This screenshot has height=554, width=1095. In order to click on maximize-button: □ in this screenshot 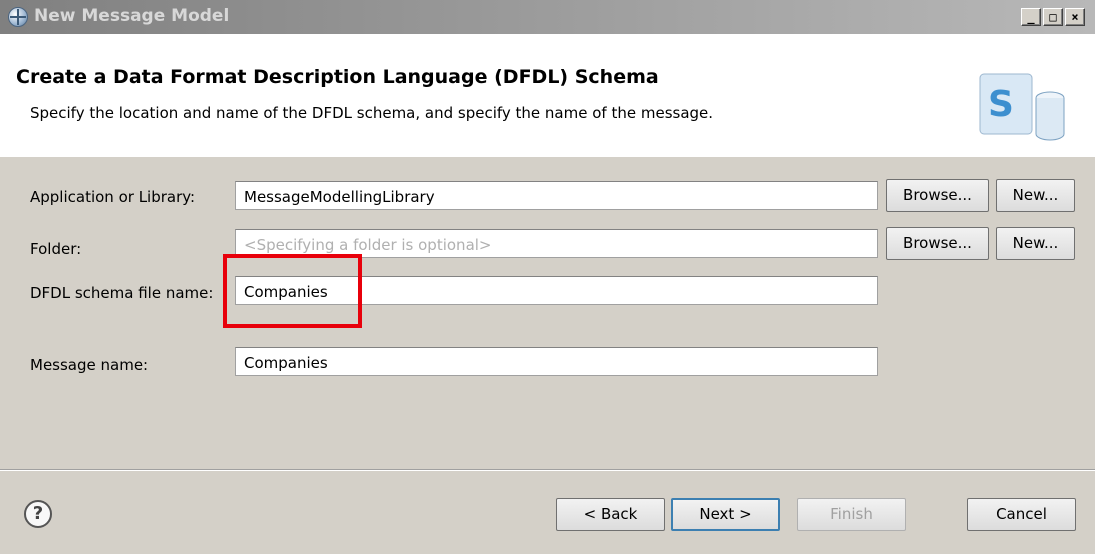, I will do `click(1053, 17)`.